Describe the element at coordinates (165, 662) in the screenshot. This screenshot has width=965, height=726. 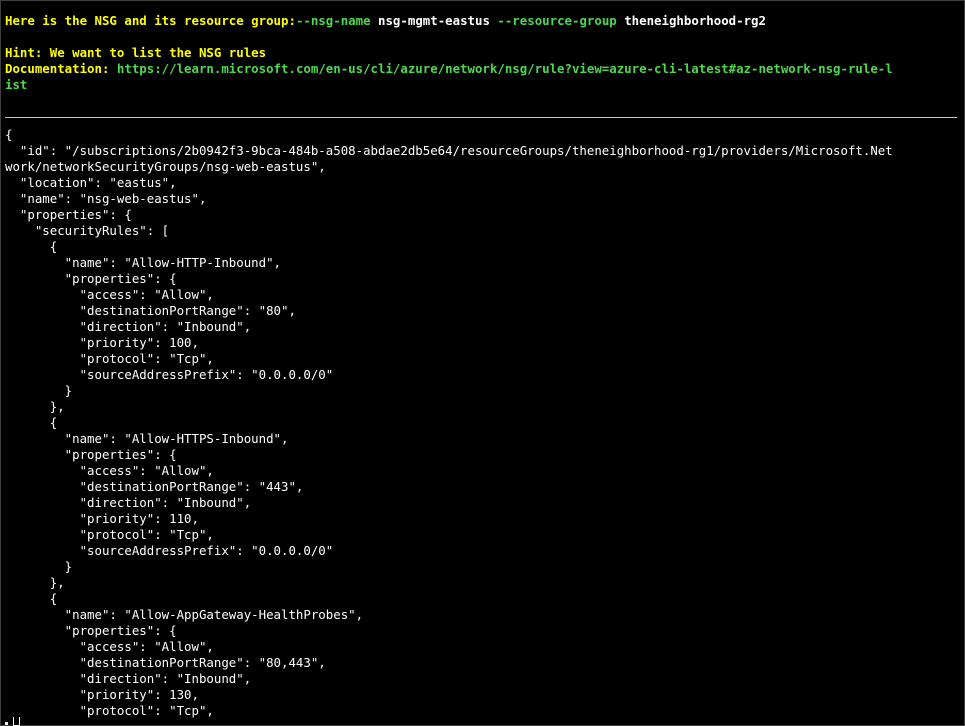
I see `output-line: "destinationPortRange": "80,443",` at that location.